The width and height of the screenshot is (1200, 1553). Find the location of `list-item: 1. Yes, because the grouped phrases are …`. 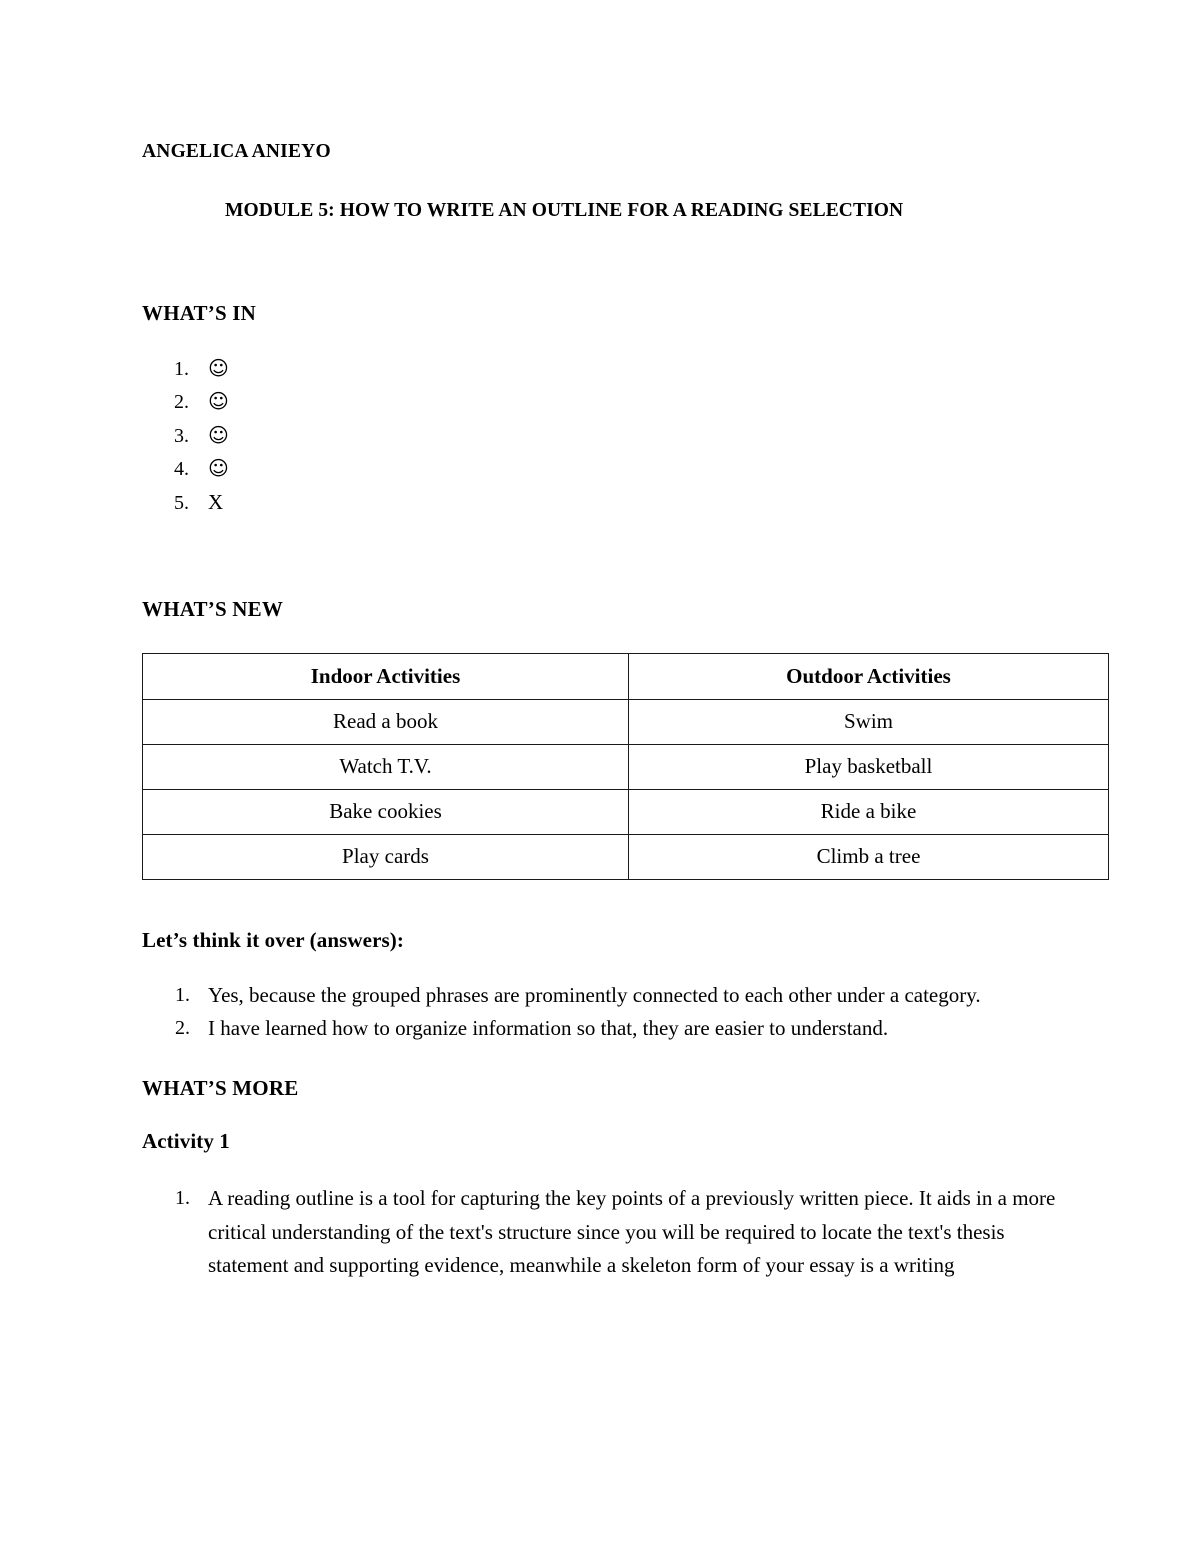

list-item: 1. Yes, because the grouped phrases are … is located at coordinates (607, 996).